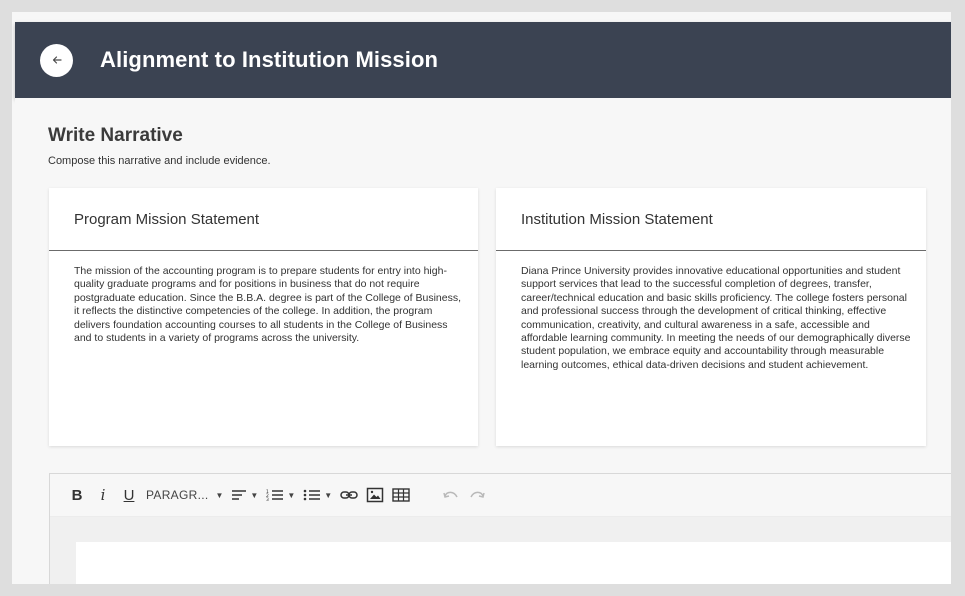 The image size is (965, 596). Describe the element at coordinates (269, 59) in the screenshot. I see `page-title: Alignment to Institution Mission` at that location.